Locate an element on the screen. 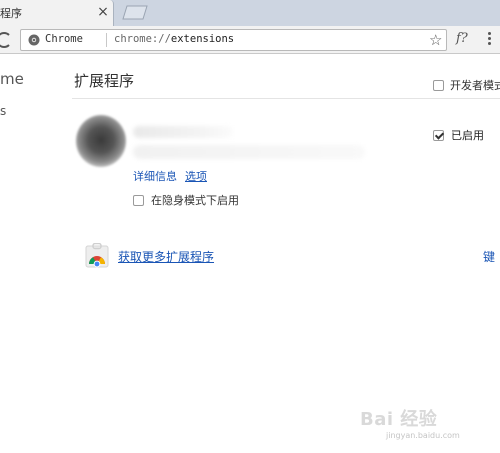 This screenshot has width=500, height=453. enabled-checkbox is located at coordinates (438, 135).